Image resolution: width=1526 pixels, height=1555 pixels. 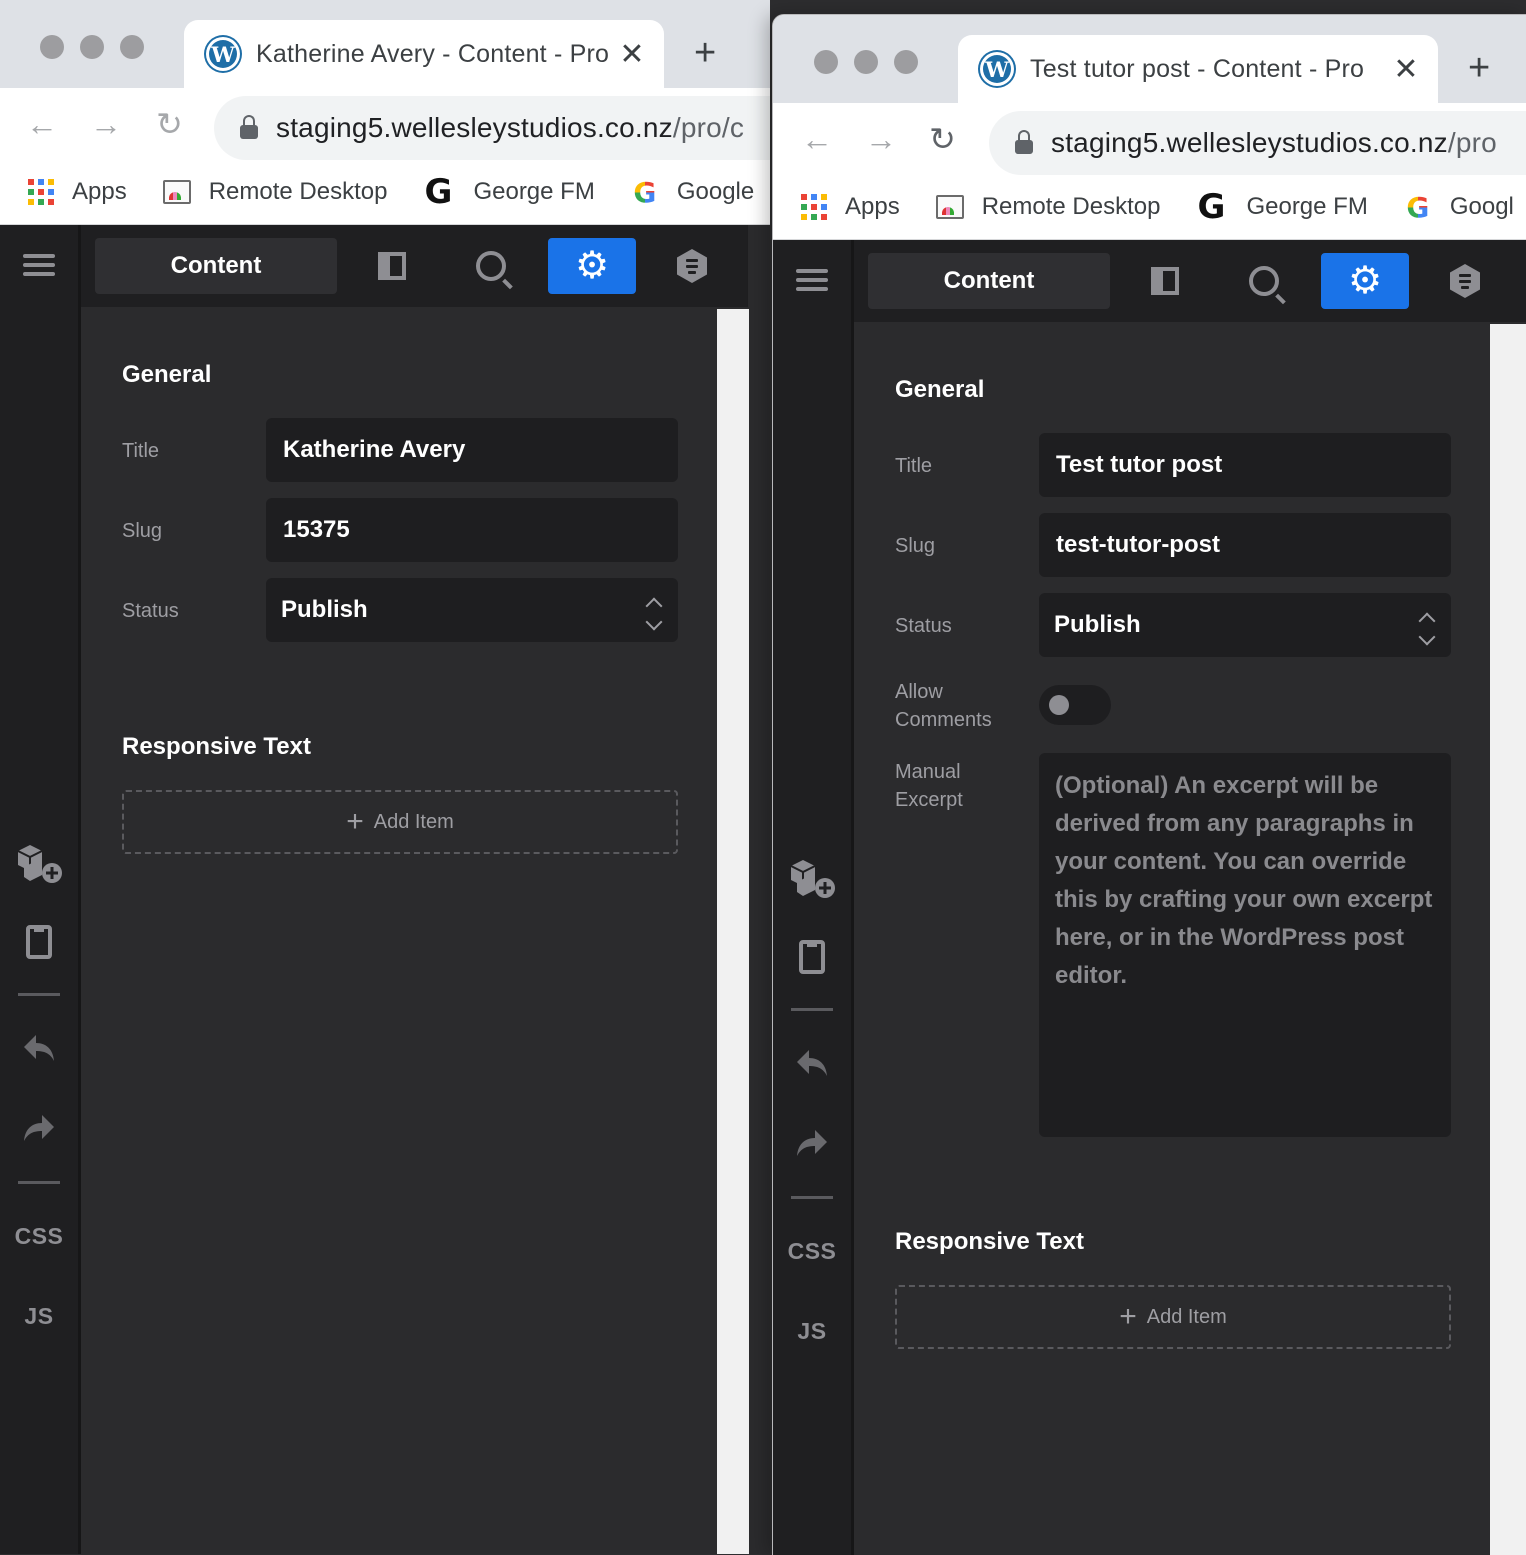 I want to click on browser-tab: W Katherine Avery - Content - Pro ✕, so click(x=424, y=54).